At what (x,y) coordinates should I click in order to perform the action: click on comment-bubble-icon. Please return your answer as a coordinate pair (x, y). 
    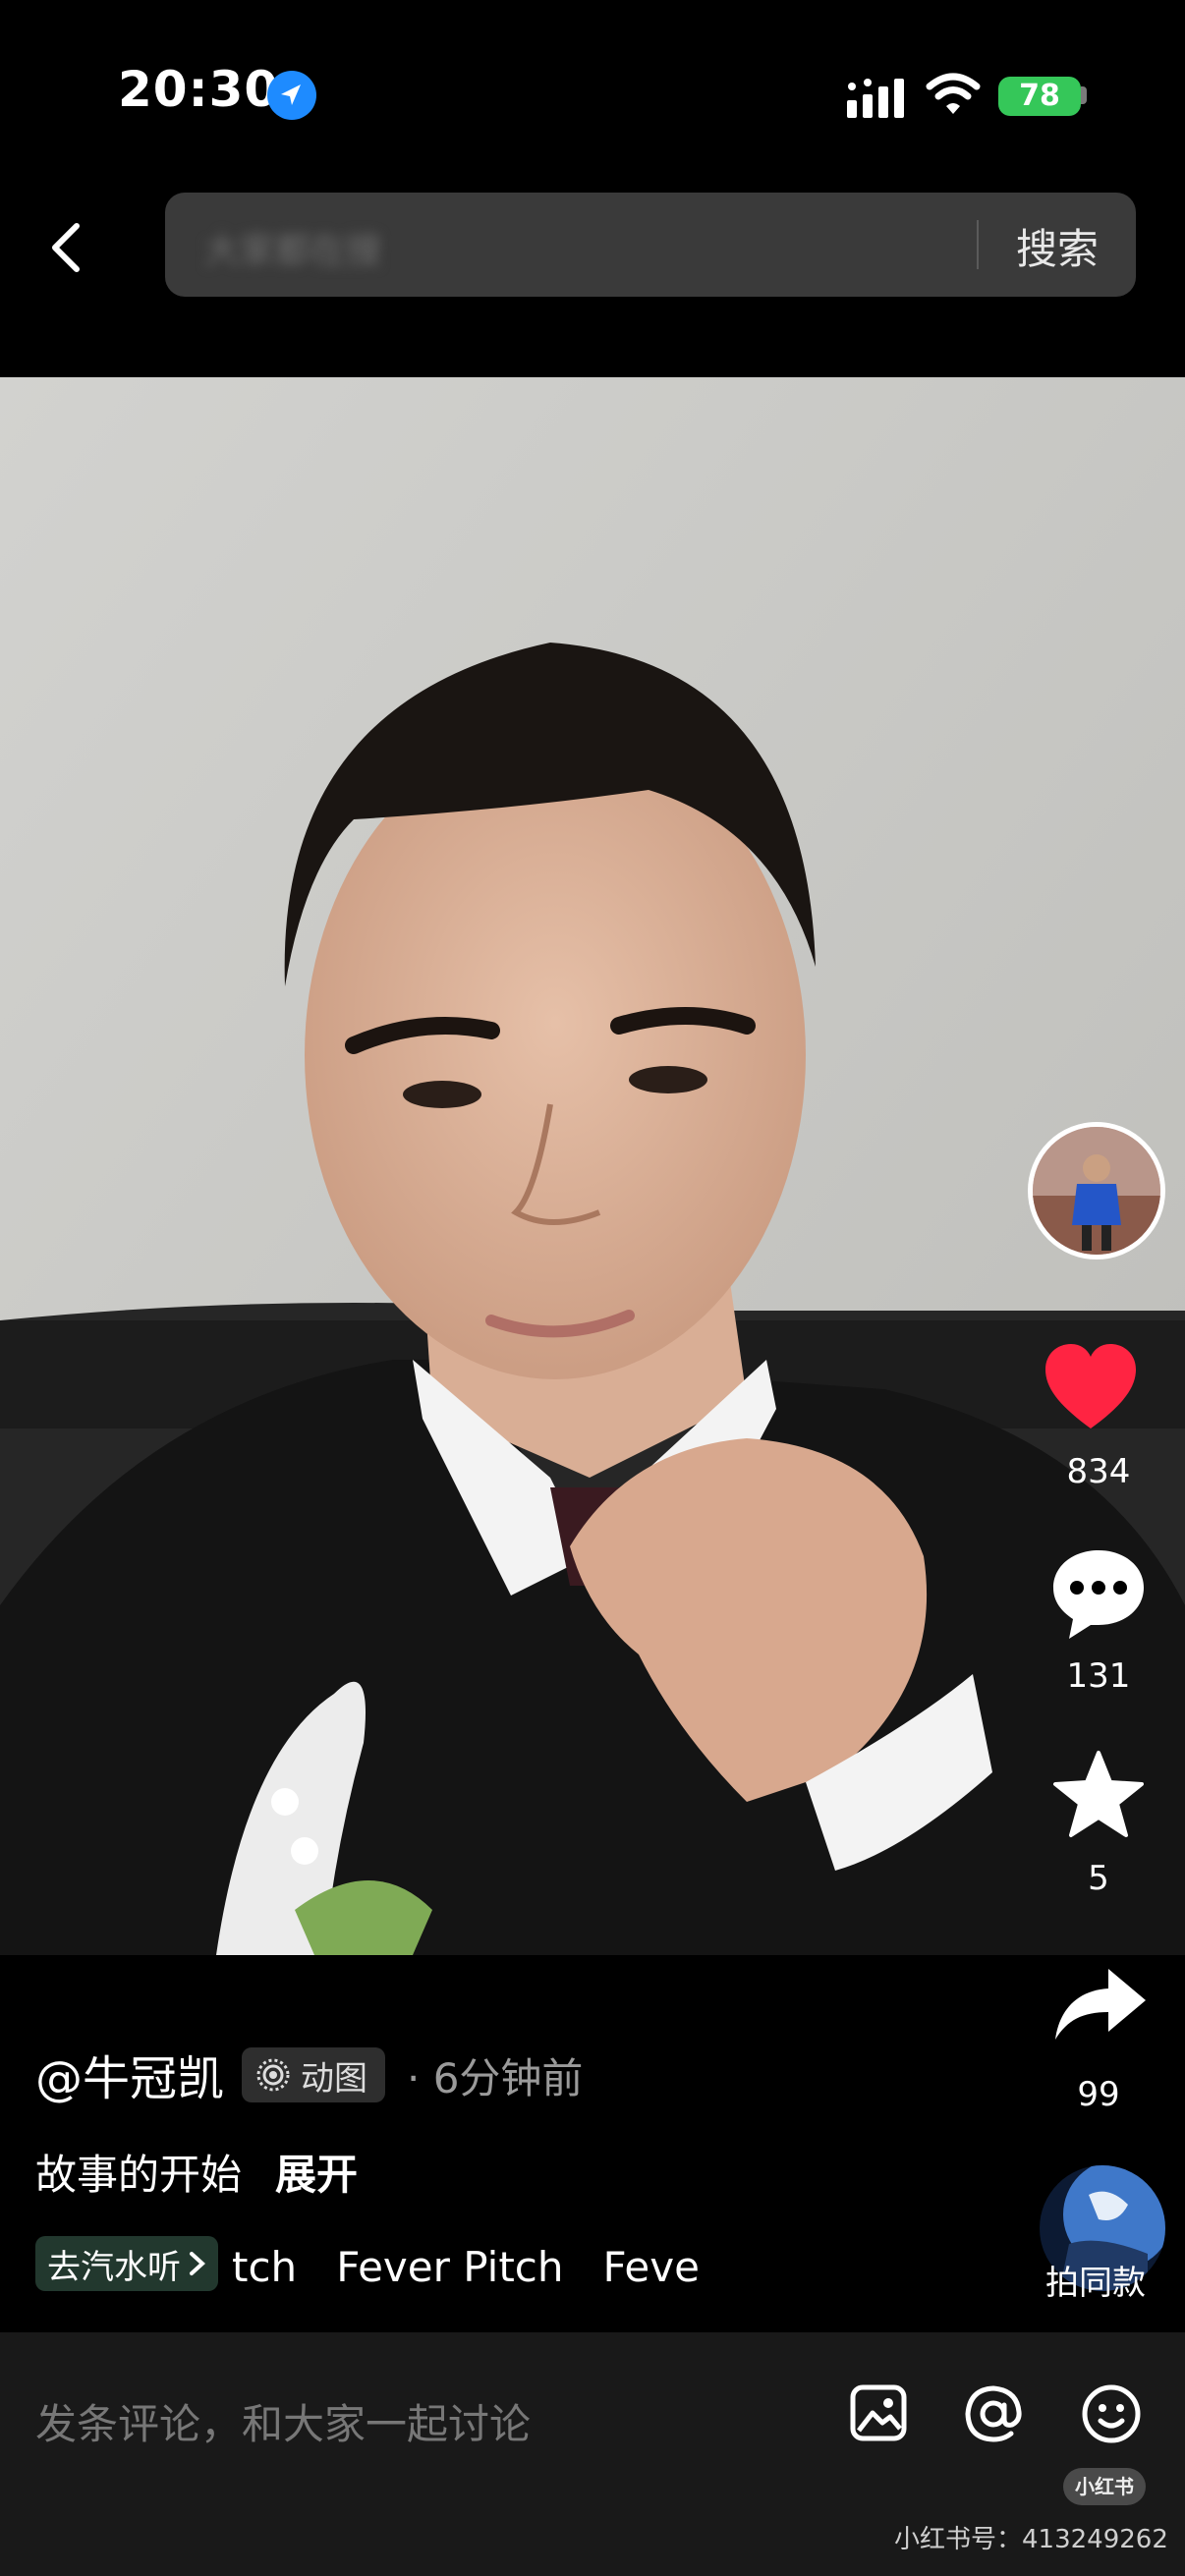
    Looking at the image, I should click on (1099, 1594).